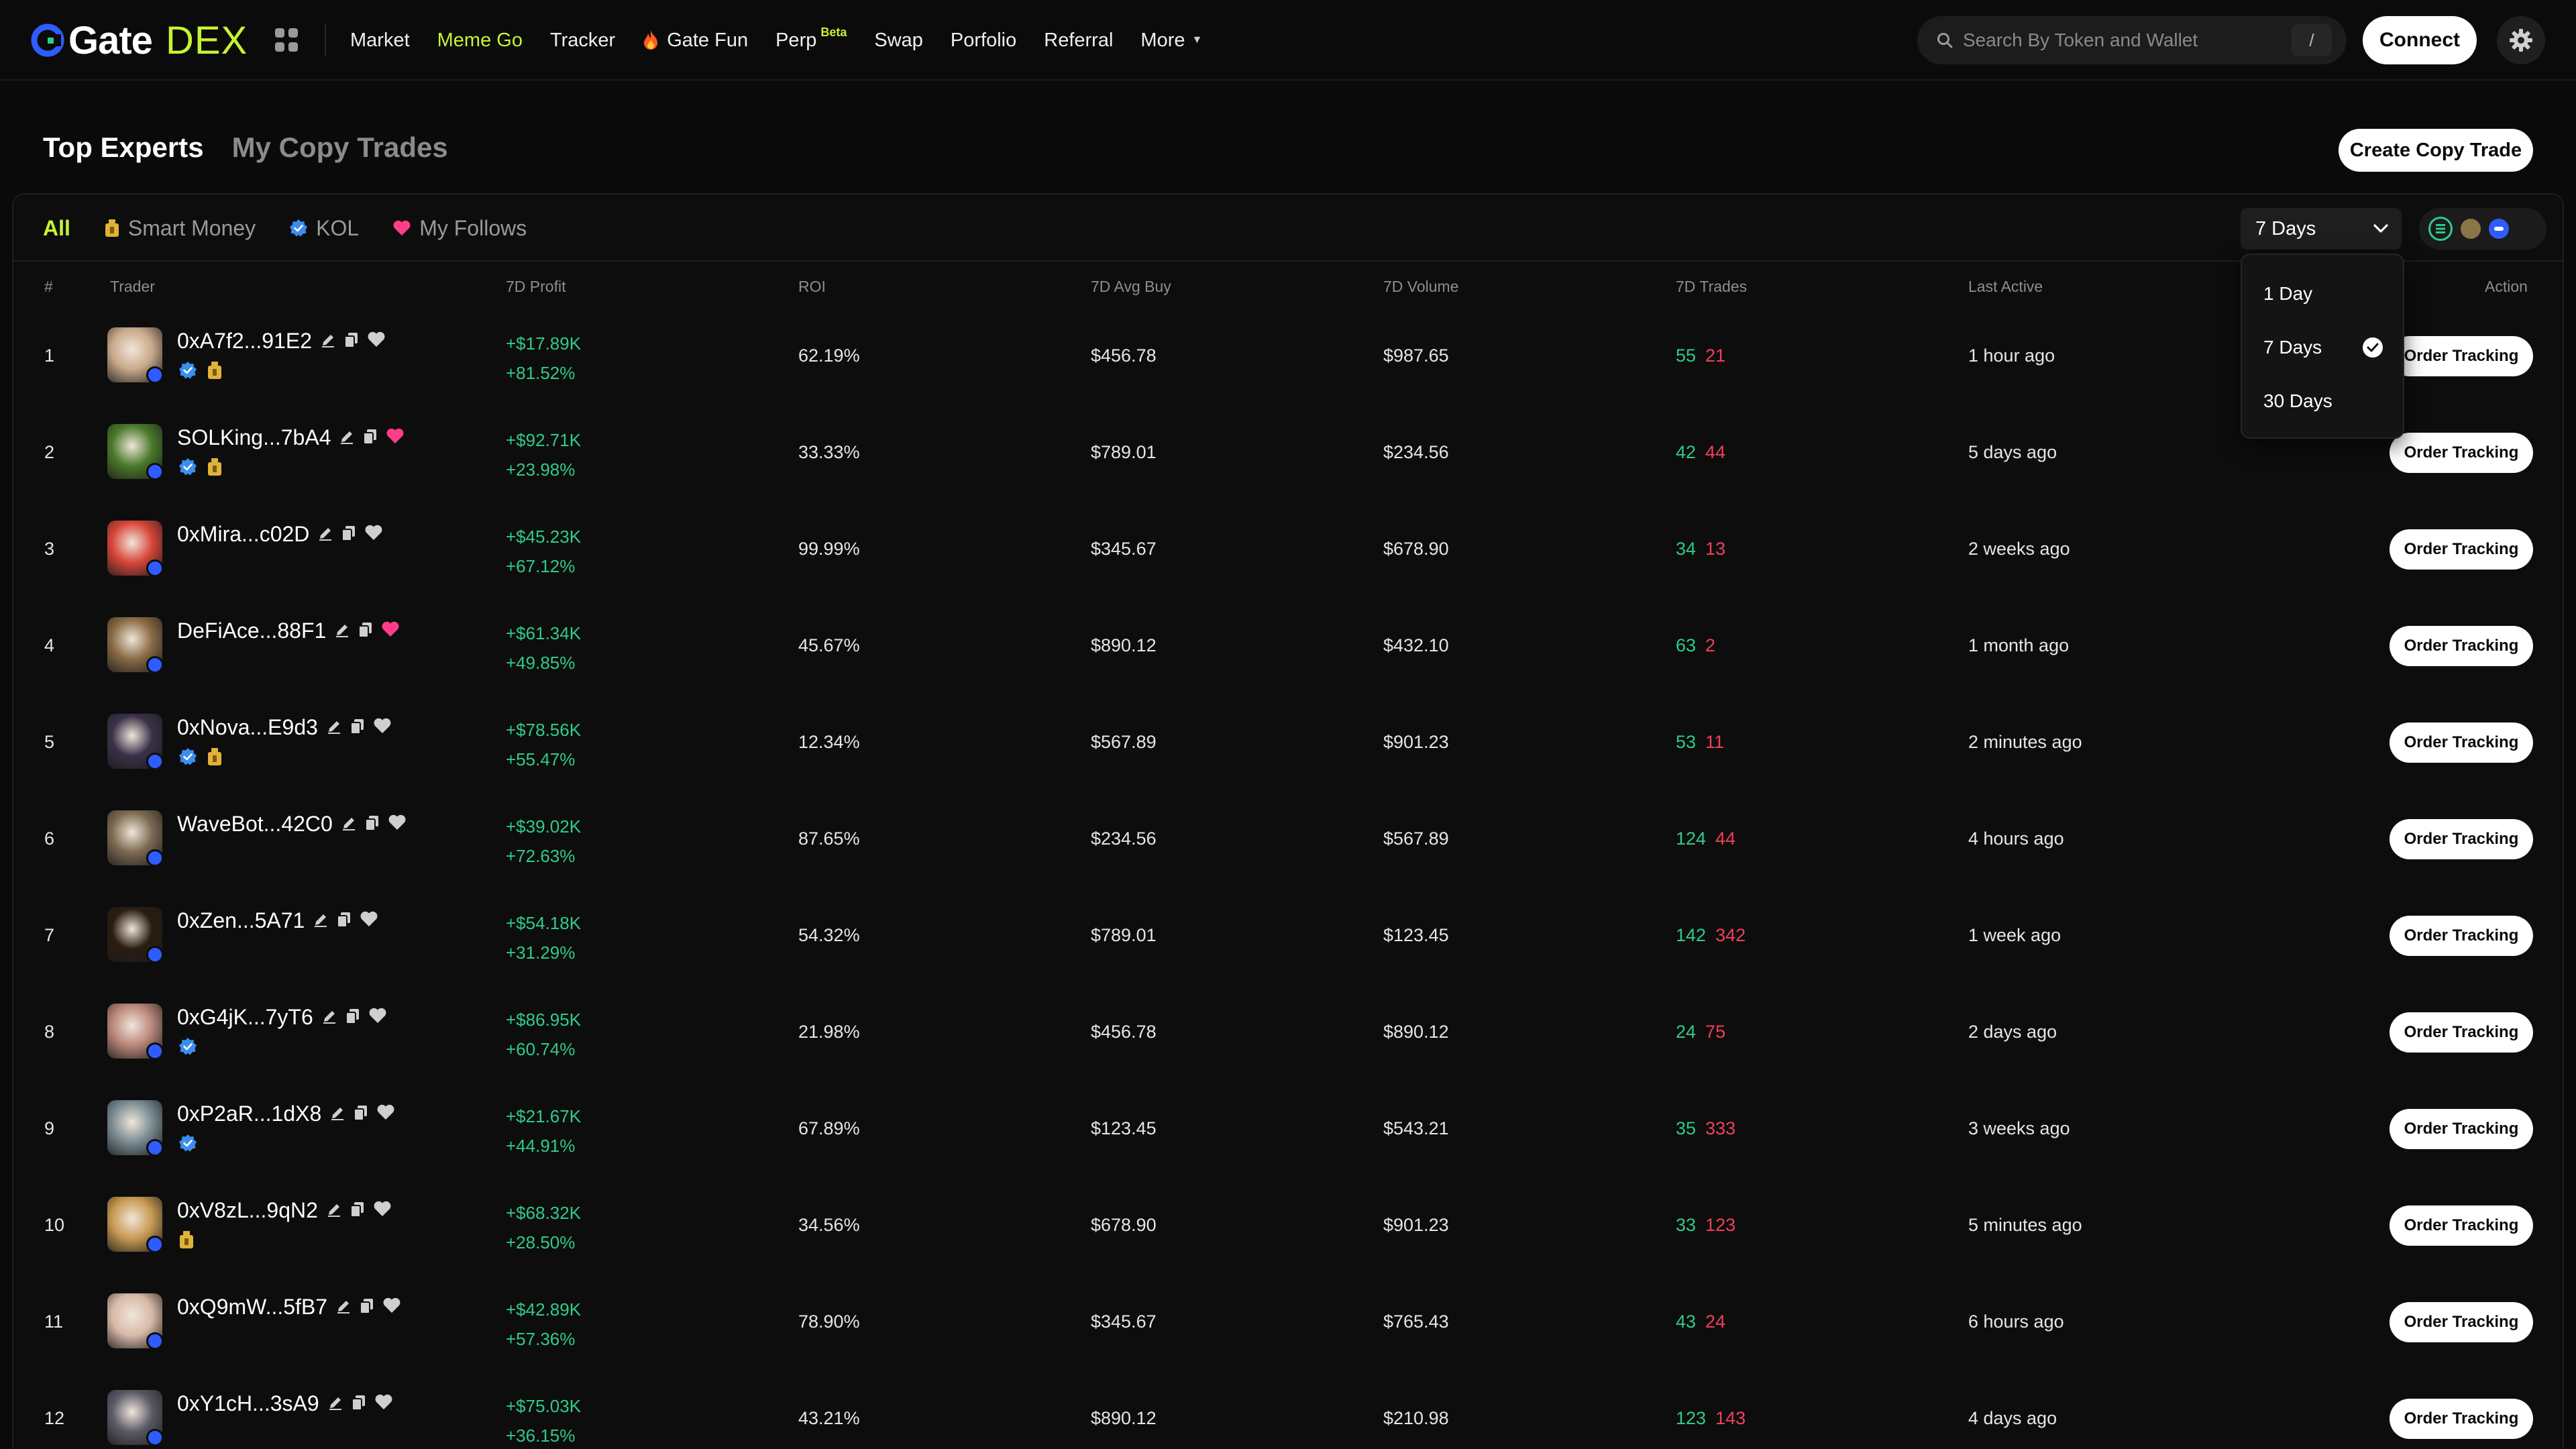 The image size is (2576, 1449). Describe the element at coordinates (255, 824) in the screenshot. I see `trader-name: WaveBot...42C0` at that location.